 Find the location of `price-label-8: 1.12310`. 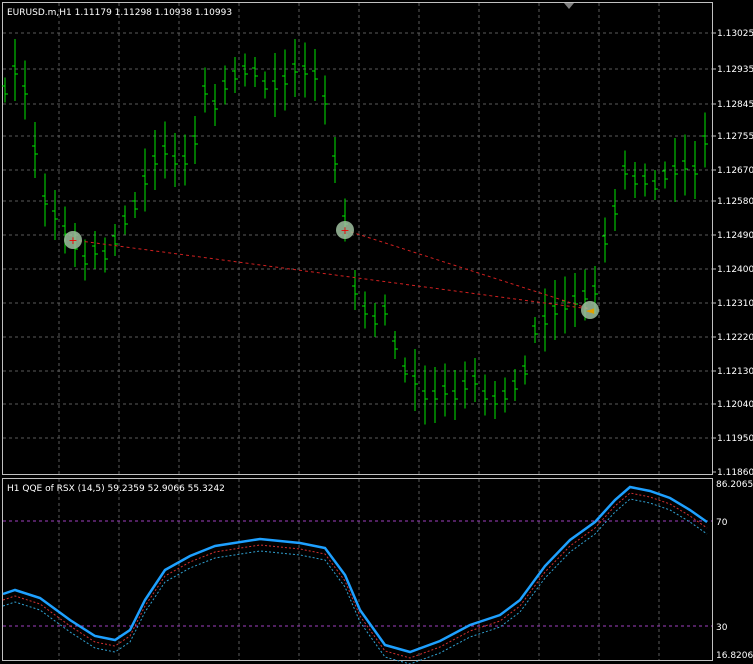

price-label-8: 1.12310 is located at coordinates (735, 304).